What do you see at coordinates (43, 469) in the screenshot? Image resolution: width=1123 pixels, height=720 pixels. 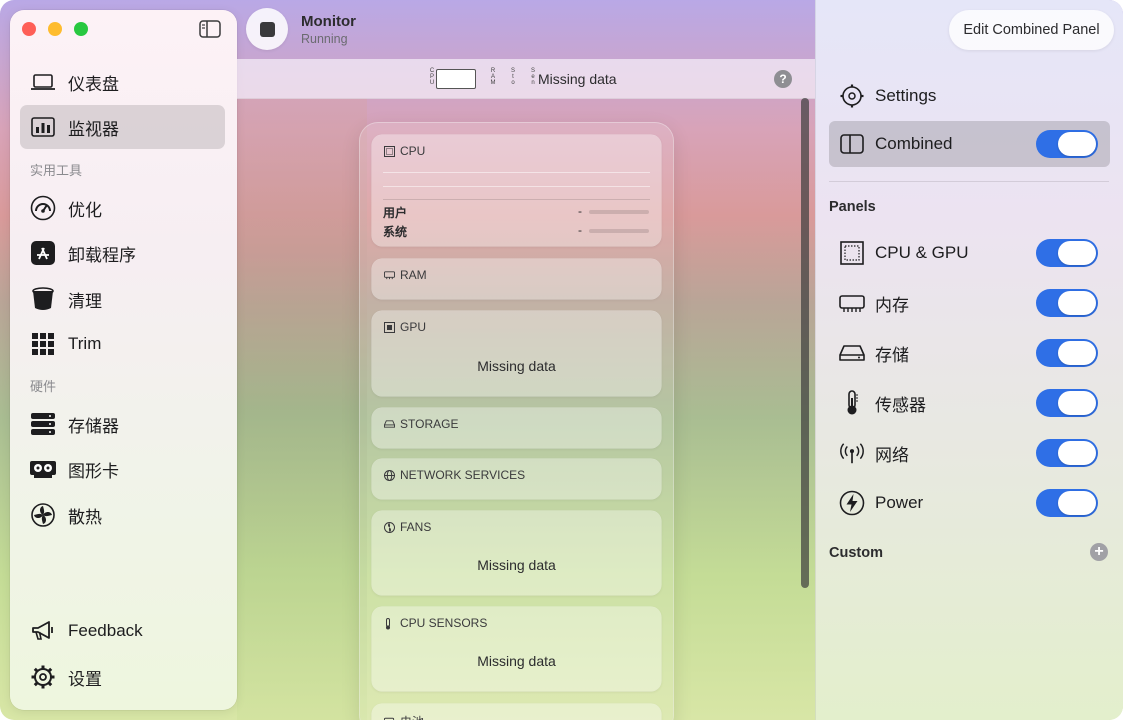 I see `graphics-card-icon` at bounding box center [43, 469].